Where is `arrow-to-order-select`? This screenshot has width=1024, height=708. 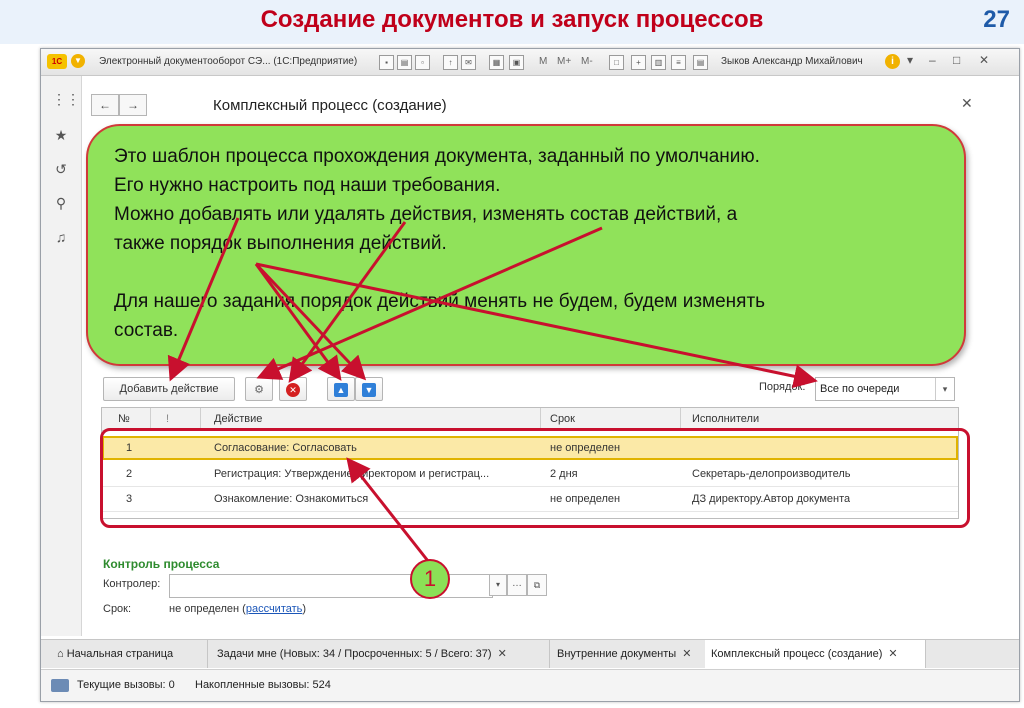 arrow-to-order-select is located at coordinates (536, 325).